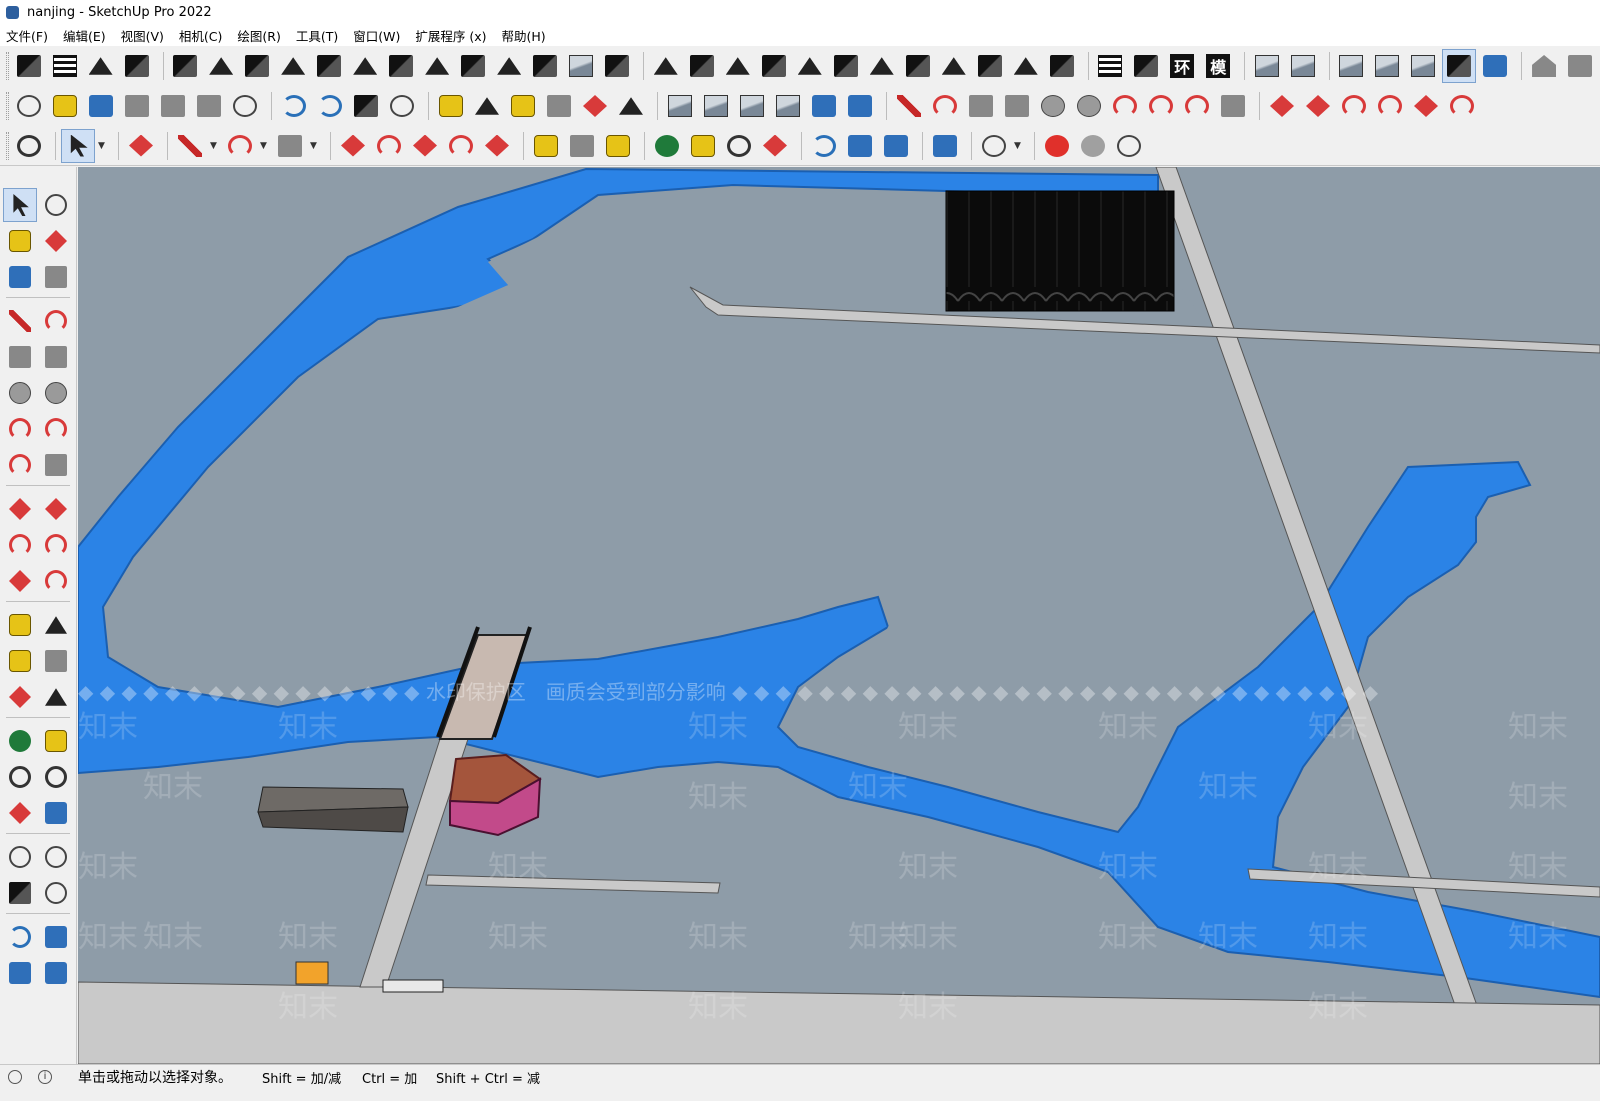 The image size is (1600, 1101). Describe the element at coordinates (437, 66) in the screenshot. I see `ext-tool-5-button` at that location.